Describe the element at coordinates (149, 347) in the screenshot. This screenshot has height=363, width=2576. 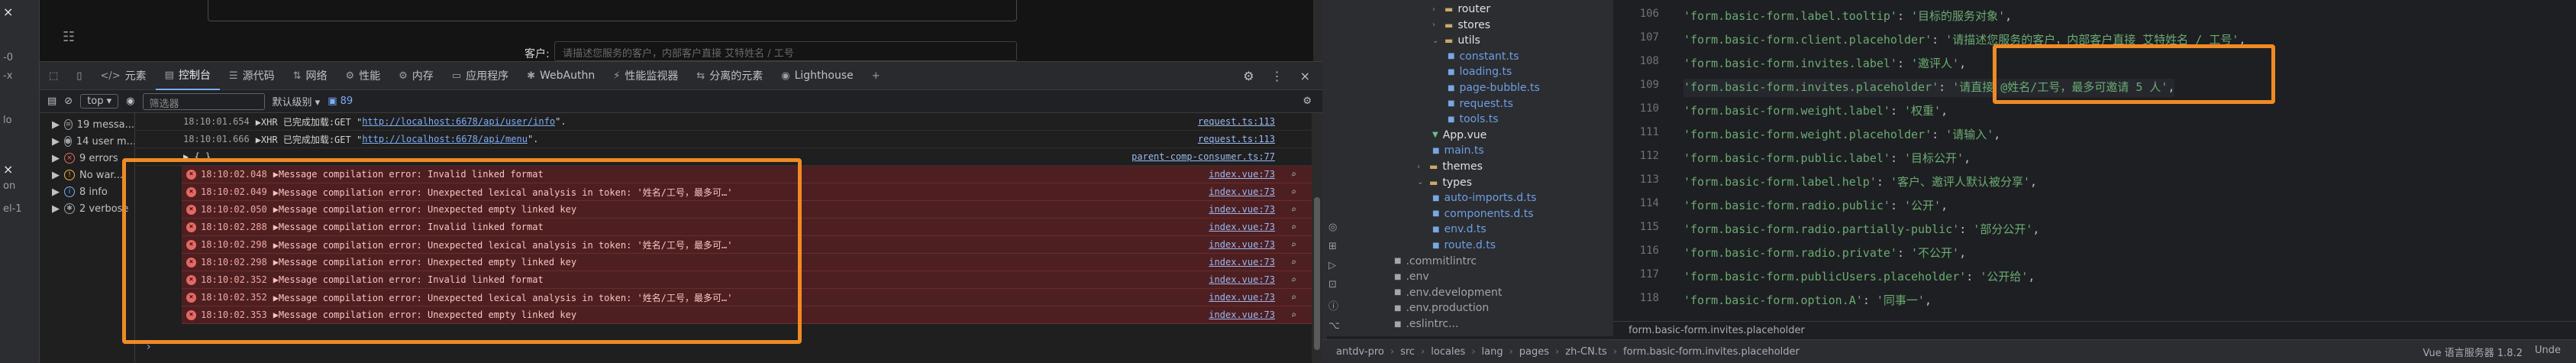
I see `console-prompt: ›` at that location.